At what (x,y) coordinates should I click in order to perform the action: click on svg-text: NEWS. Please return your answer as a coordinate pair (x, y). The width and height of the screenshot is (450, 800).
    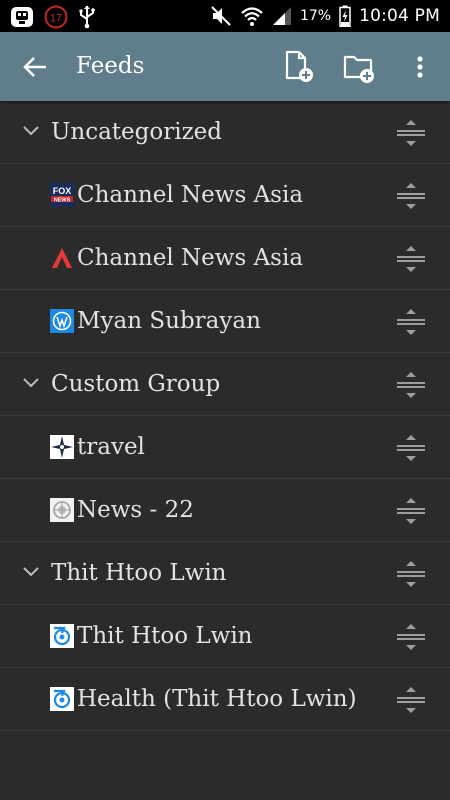
    Looking at the image, I should click on (62, 200).